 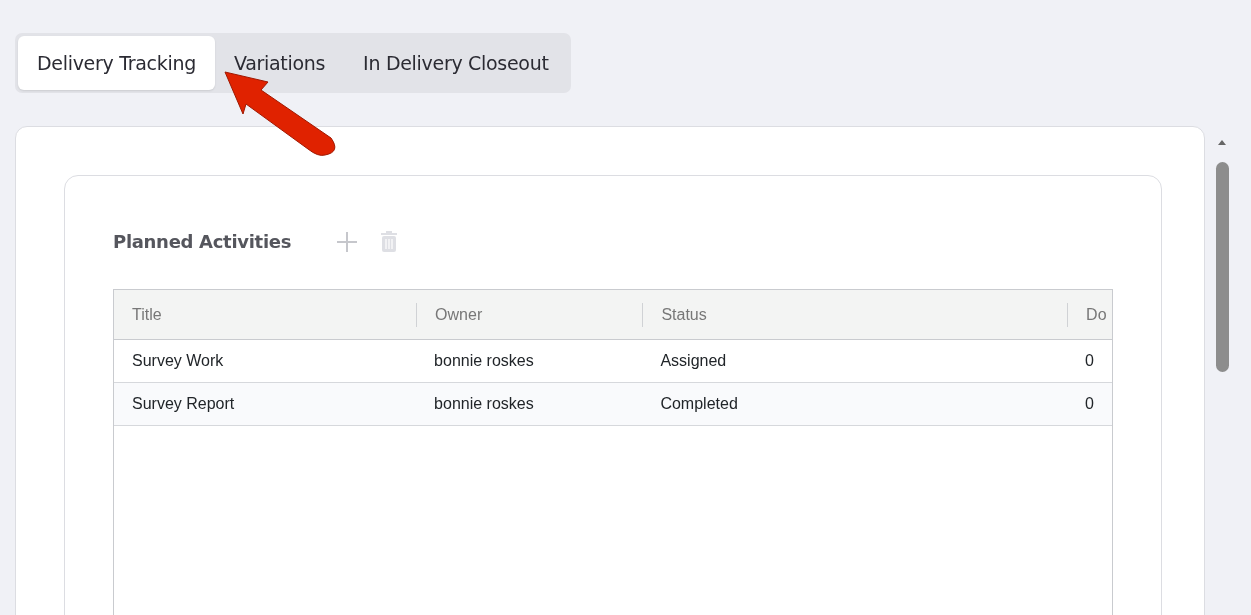 What do you see at coordinates (613, 404) in the screenshot?
I see `table-row: Survey Report bonnie roskes Completed 0` at bounding box center [613, 404].